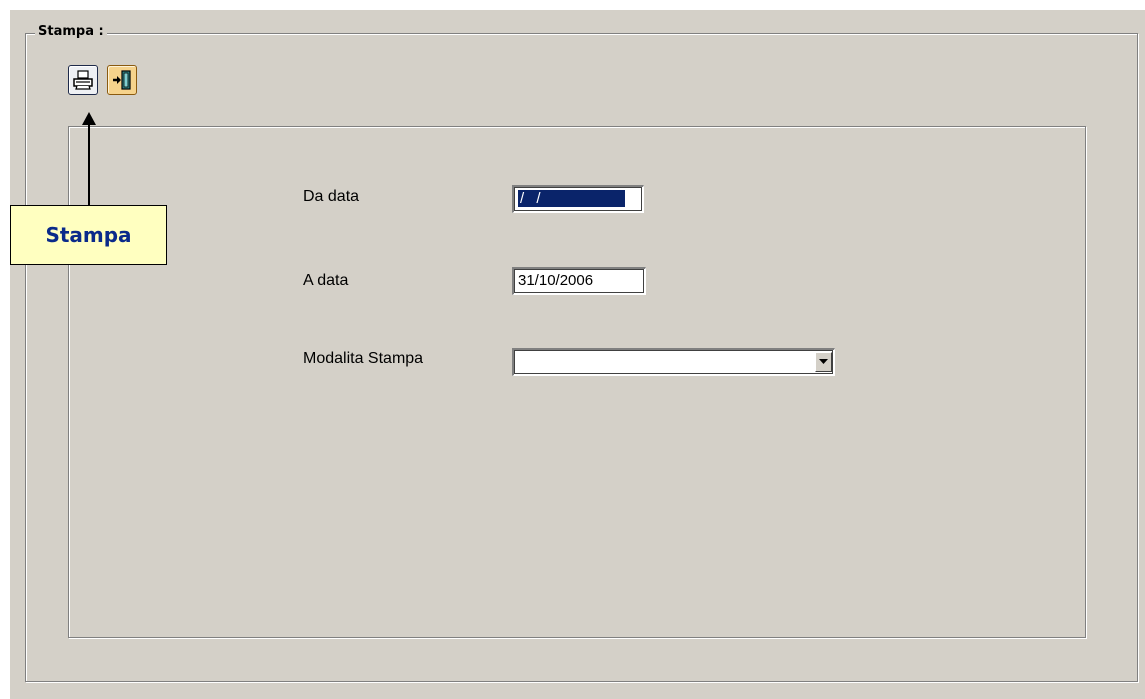 The width and height of the screenshot is (1145, 699). I want to click on da-data-value: / /, so click(571, 198).